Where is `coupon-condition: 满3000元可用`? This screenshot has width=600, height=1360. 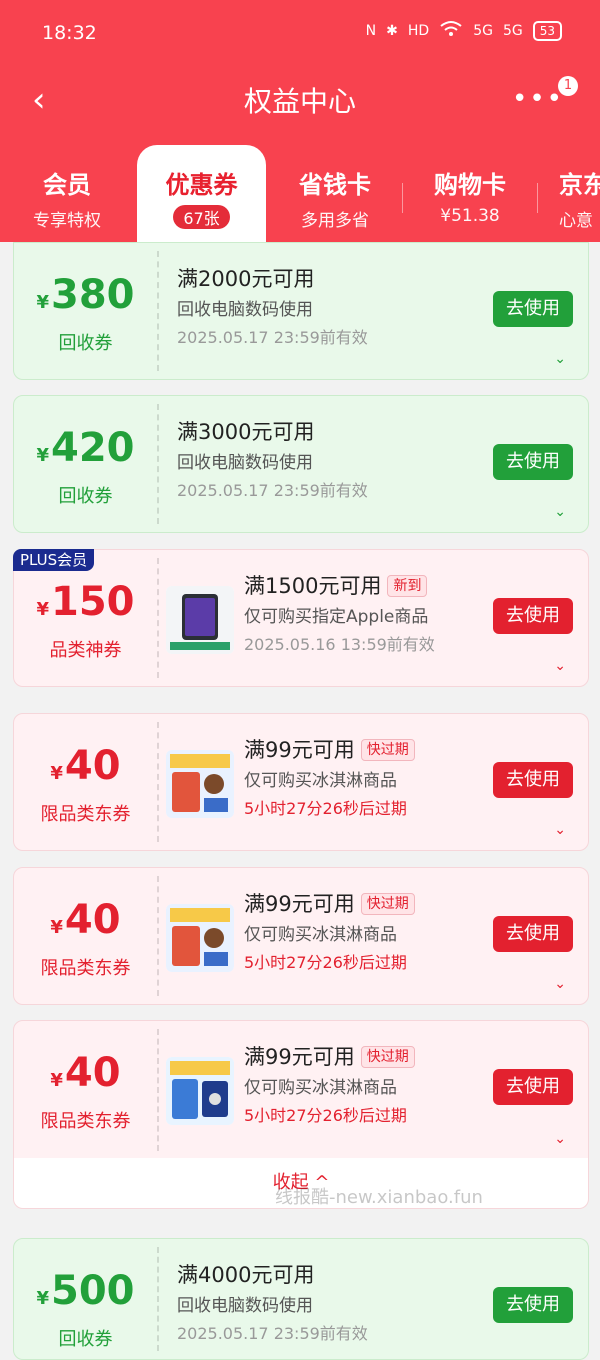 coupon-condition: 满3000元可用 is located at coordinates (246, 432).